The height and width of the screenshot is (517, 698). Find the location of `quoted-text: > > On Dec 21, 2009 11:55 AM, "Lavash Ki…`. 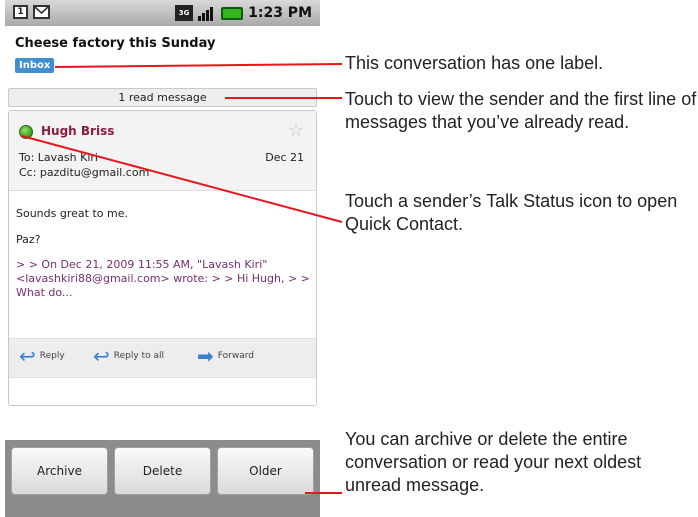

quoted-text: > > On Dec 21, 2009 11:55 AM, "Lavash Ki… is located at coordinates (165, 279).